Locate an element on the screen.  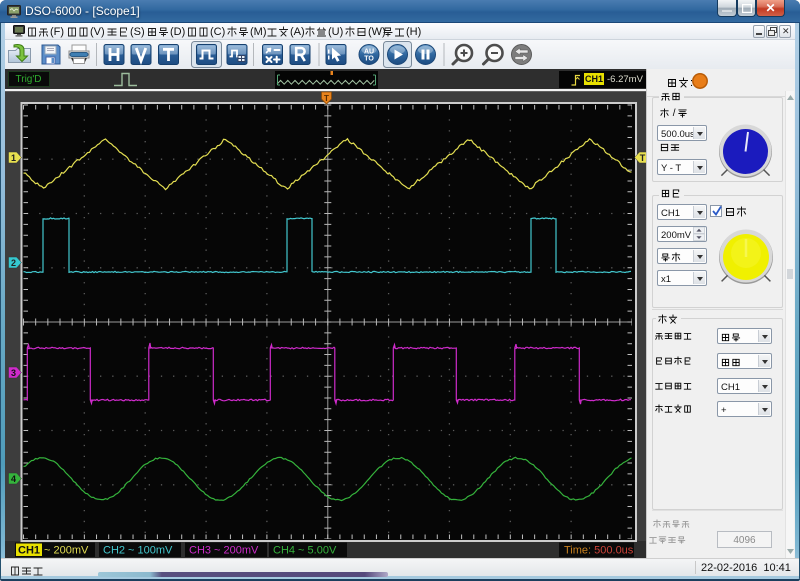
svg-text: CH1 is located at coordinates (29, 551).